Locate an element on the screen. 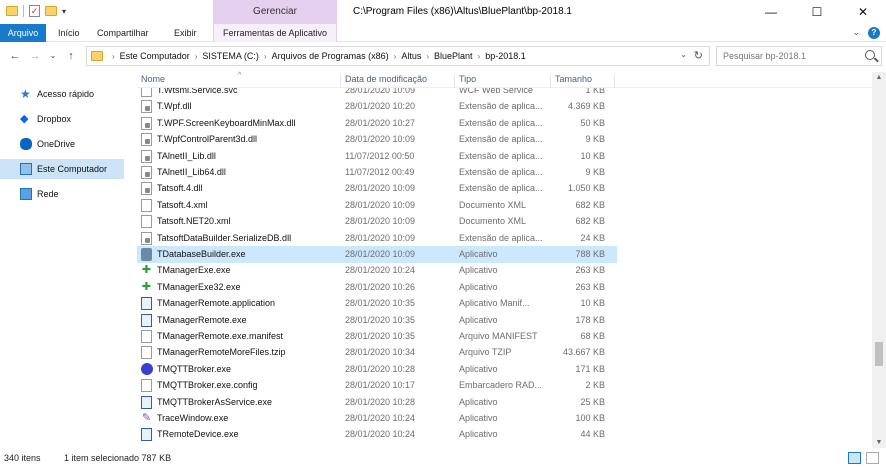 Image resolution: width=886 pixels, height=468 pixels. sidebar-item-acesso-rapido: ★ Acesso rápido is located at coordinates (62, 94).